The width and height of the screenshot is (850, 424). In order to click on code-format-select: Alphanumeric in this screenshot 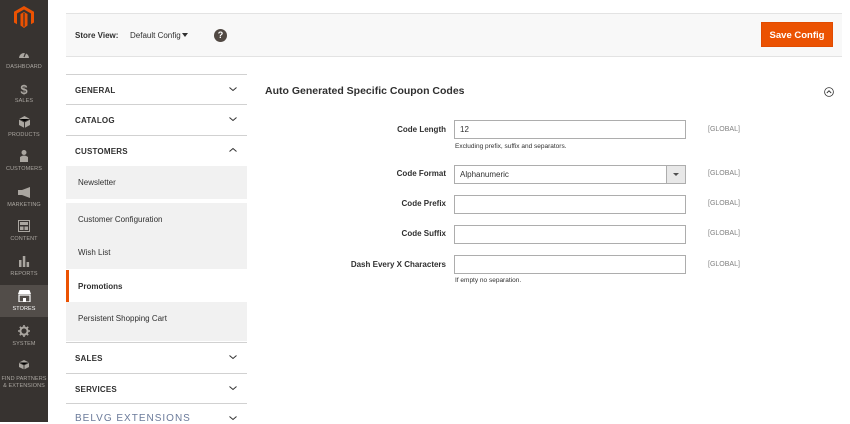, I will do `click(570, 174)`.